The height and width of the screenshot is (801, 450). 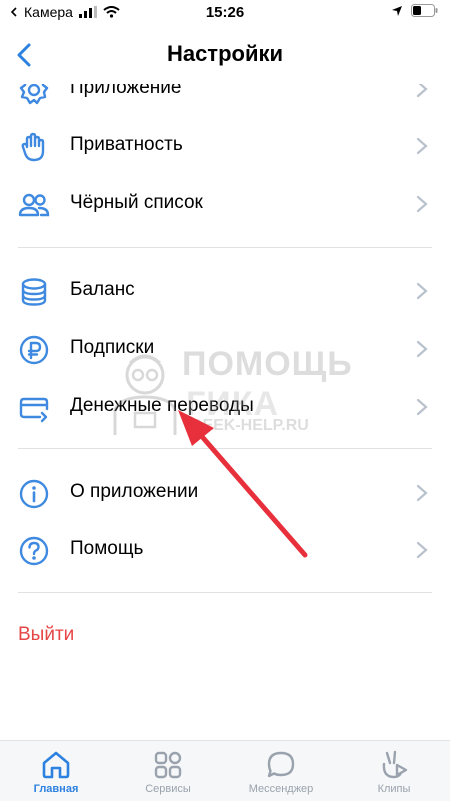 I want to click on gear-icon, so click(x=34, y=94).